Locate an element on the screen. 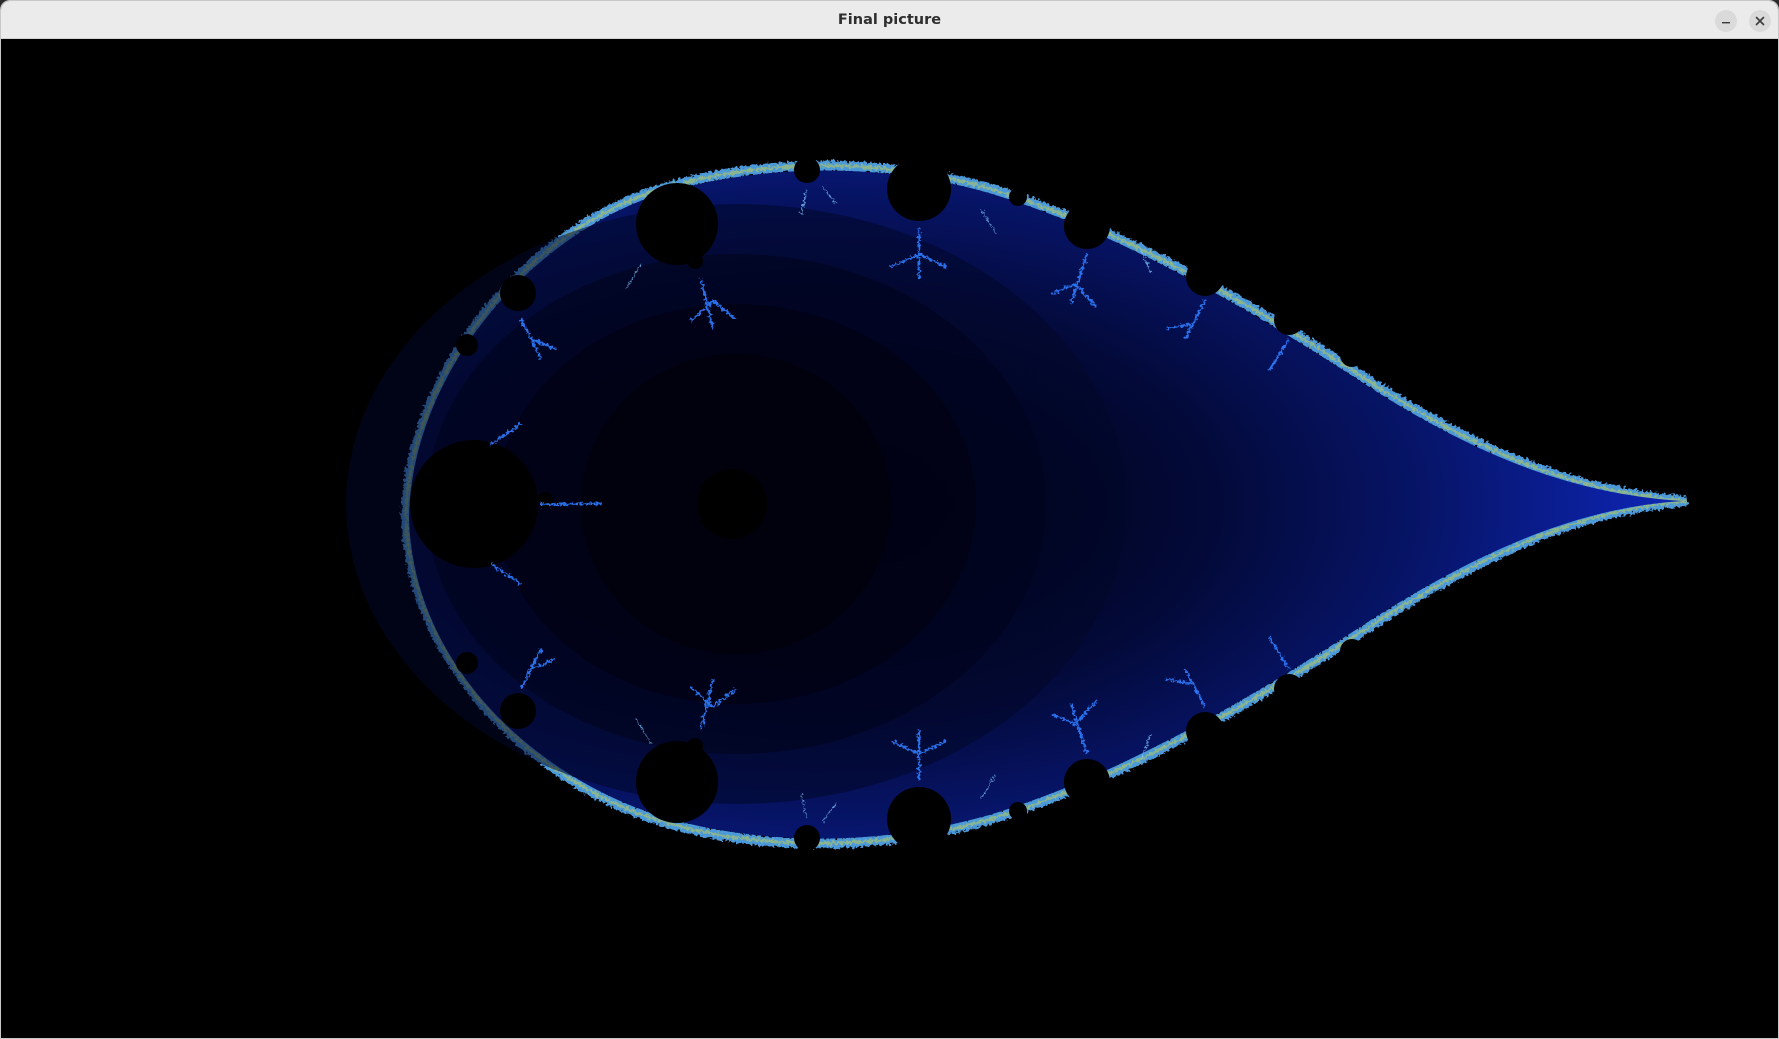 This screenshot has width=1779, height=1039. minimize-button is located at coordinates (1726, 21).